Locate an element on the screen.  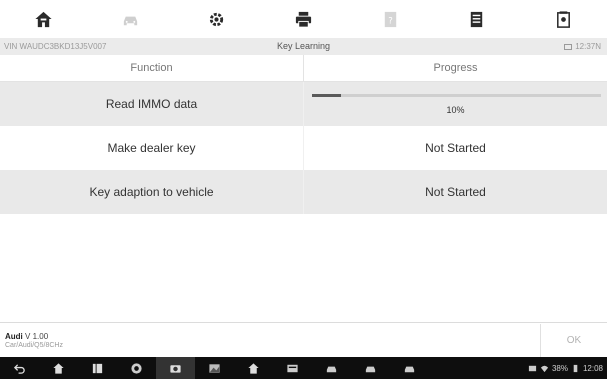
gallery-icon is located at coordinates (214, 368).